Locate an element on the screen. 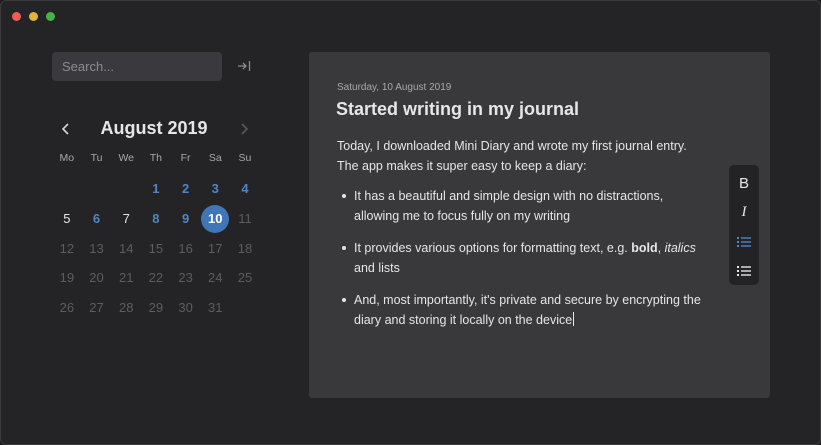  calendar-day-label: 26 is located at coordinates (67, 308).